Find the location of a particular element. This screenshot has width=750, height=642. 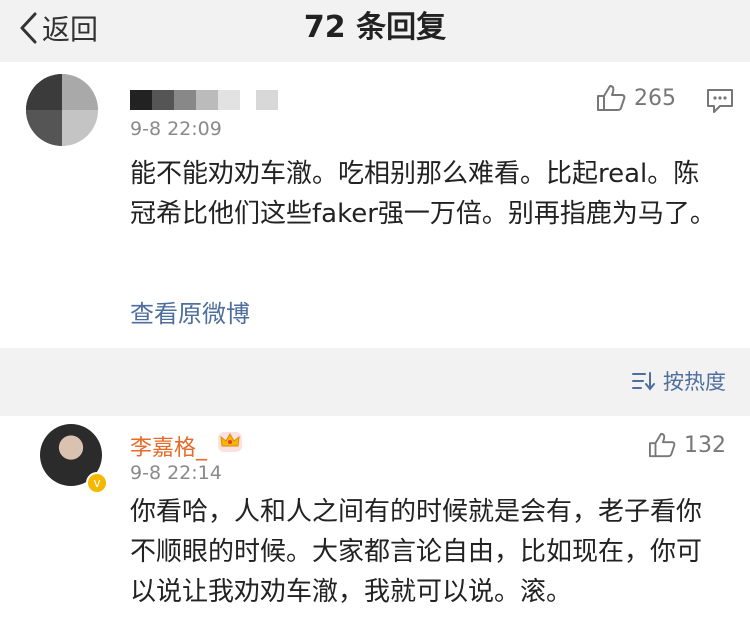

sort-button: 按热度 is located at coordinates (678, 381).